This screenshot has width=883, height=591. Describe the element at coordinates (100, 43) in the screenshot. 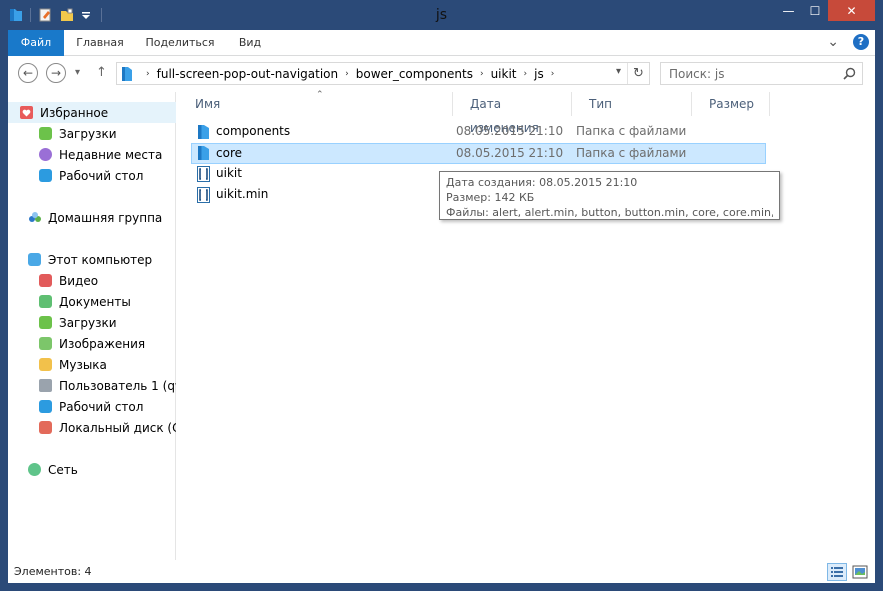

I see `tab-home: Главная` at that location.